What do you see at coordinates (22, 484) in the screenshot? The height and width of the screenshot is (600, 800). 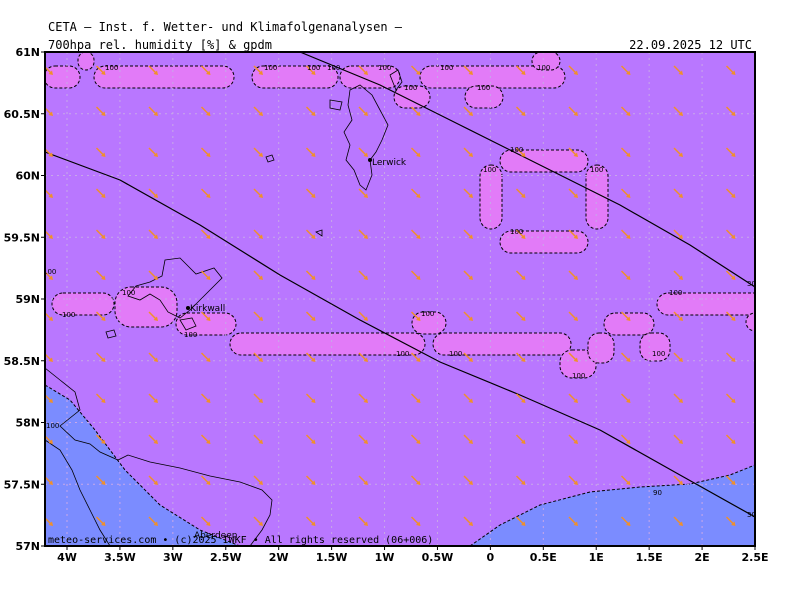 I see `latitude-label: 57.5N` at bounding box center [22, 484].